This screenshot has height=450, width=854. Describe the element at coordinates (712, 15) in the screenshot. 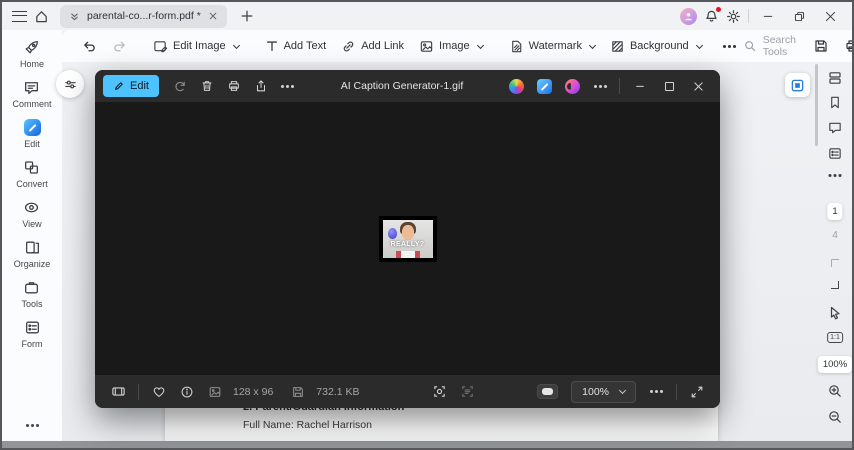

I see `notifications-button` at that location.